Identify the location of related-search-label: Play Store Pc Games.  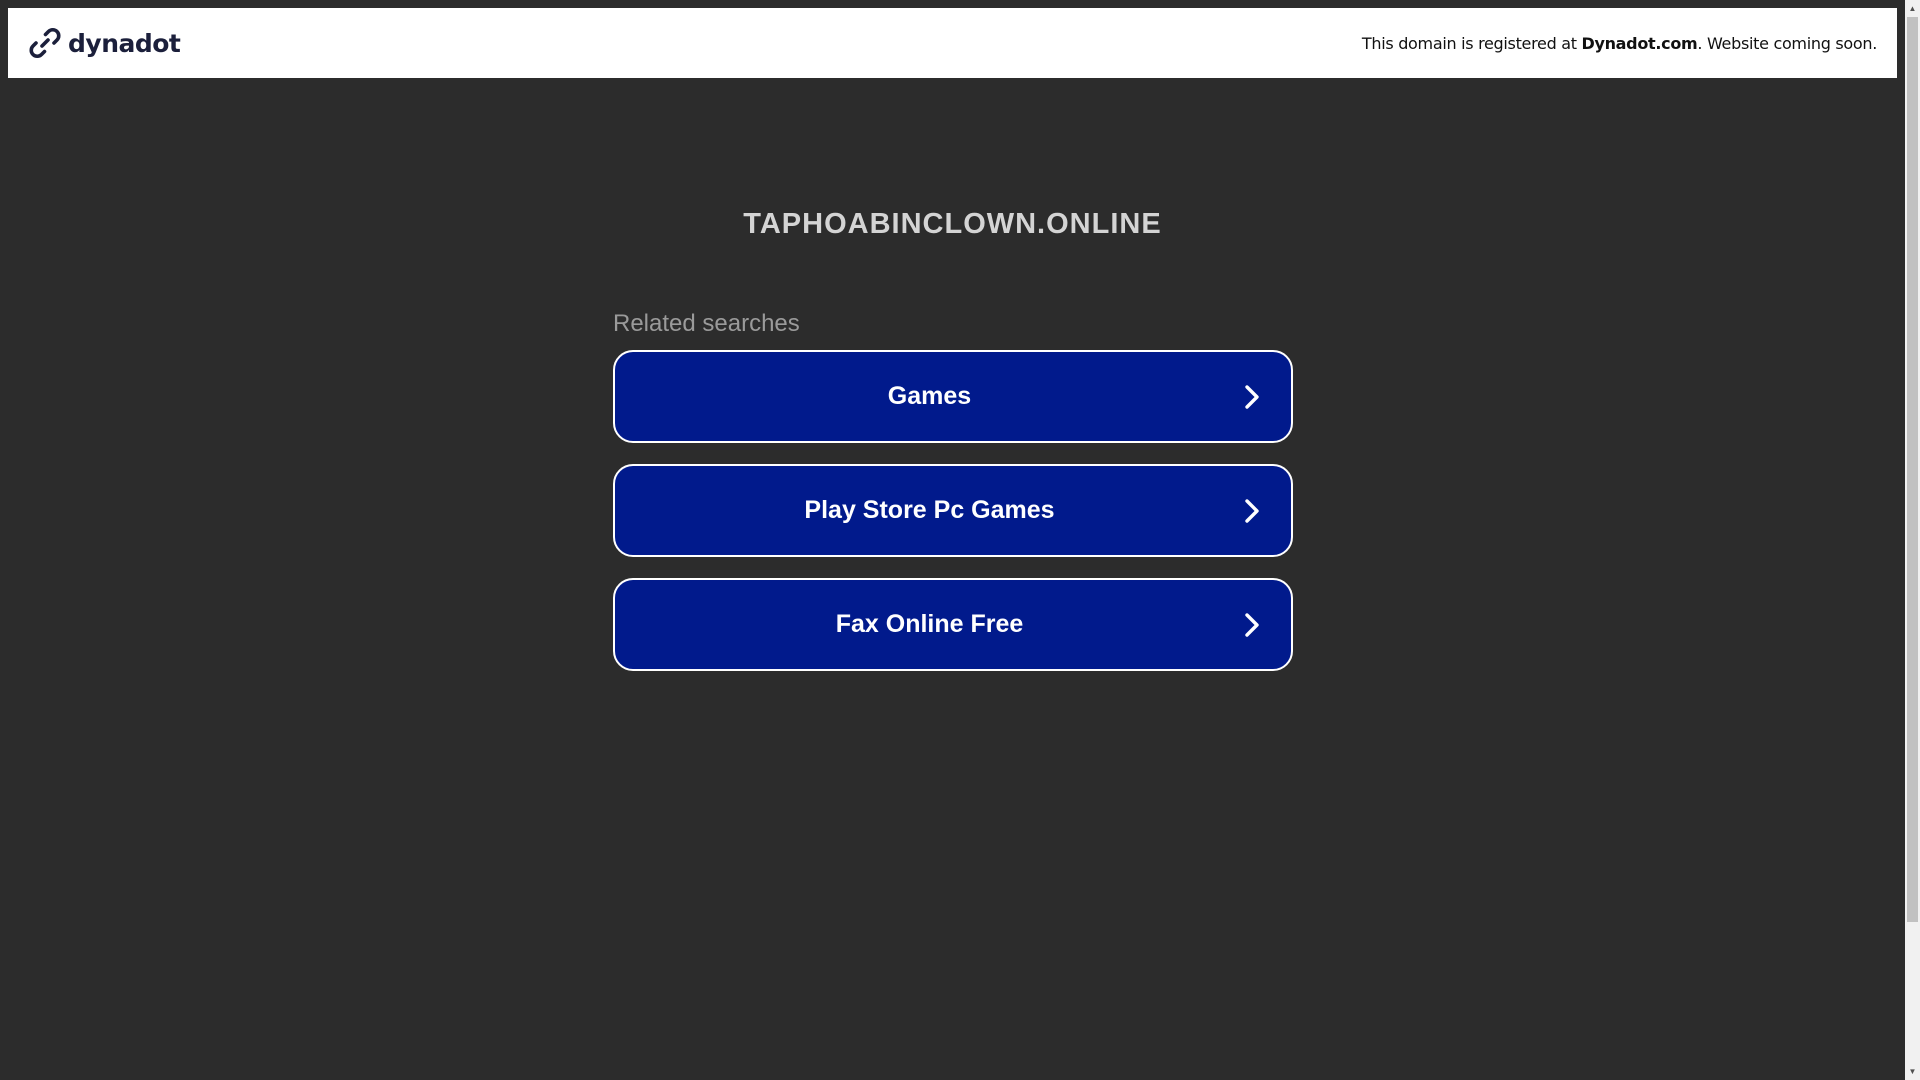
(929, 510).